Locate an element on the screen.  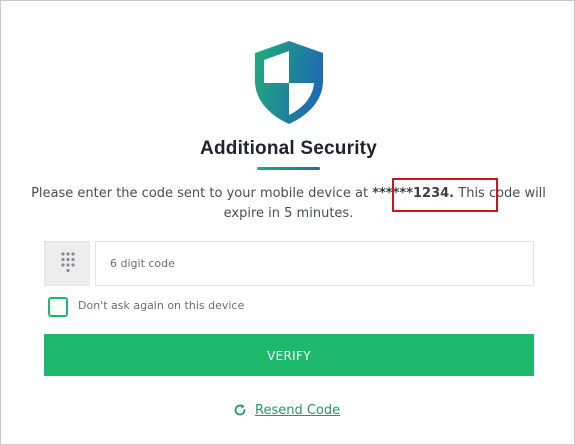
title-underline is located at coordinates (288, 168).